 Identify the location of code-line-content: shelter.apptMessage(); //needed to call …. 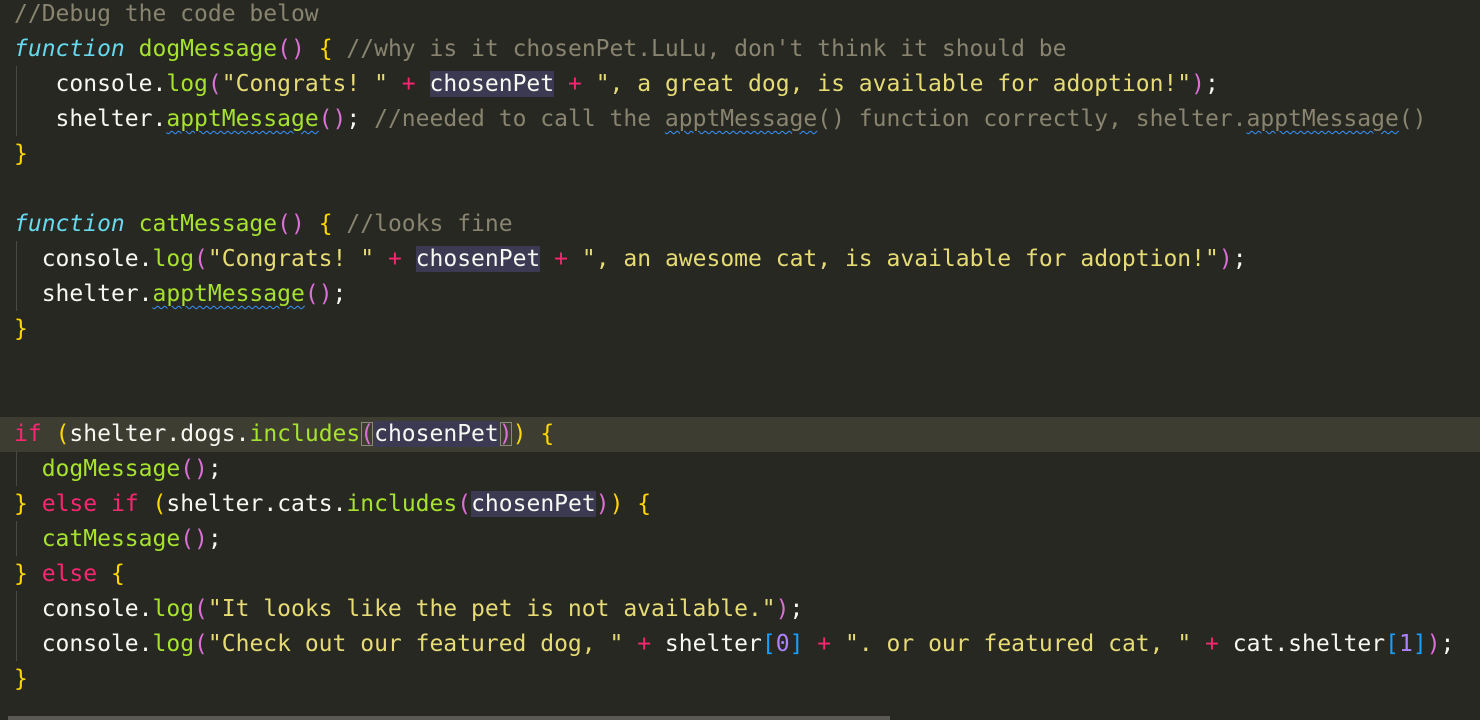
(720, 119).